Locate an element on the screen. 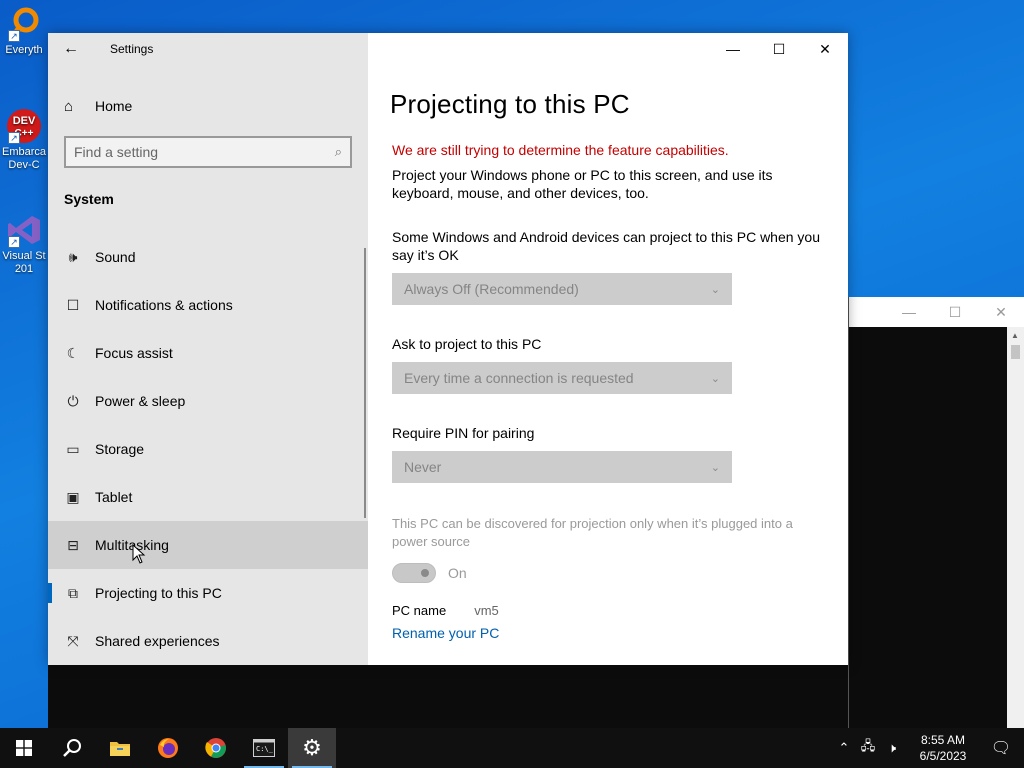 This screenshot has width=1024, height=768. ask-dropdown: Every time a connection is requested ⌄ is located at coordinates (562, 378).